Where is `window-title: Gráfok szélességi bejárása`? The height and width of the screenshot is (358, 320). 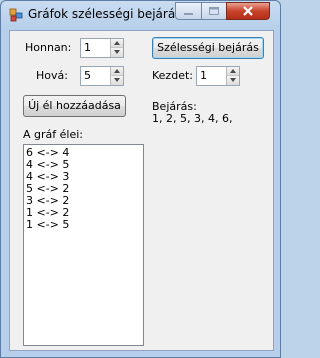
window-title: Gráfok szélességi bejárása is located at coordinates (108, 14).